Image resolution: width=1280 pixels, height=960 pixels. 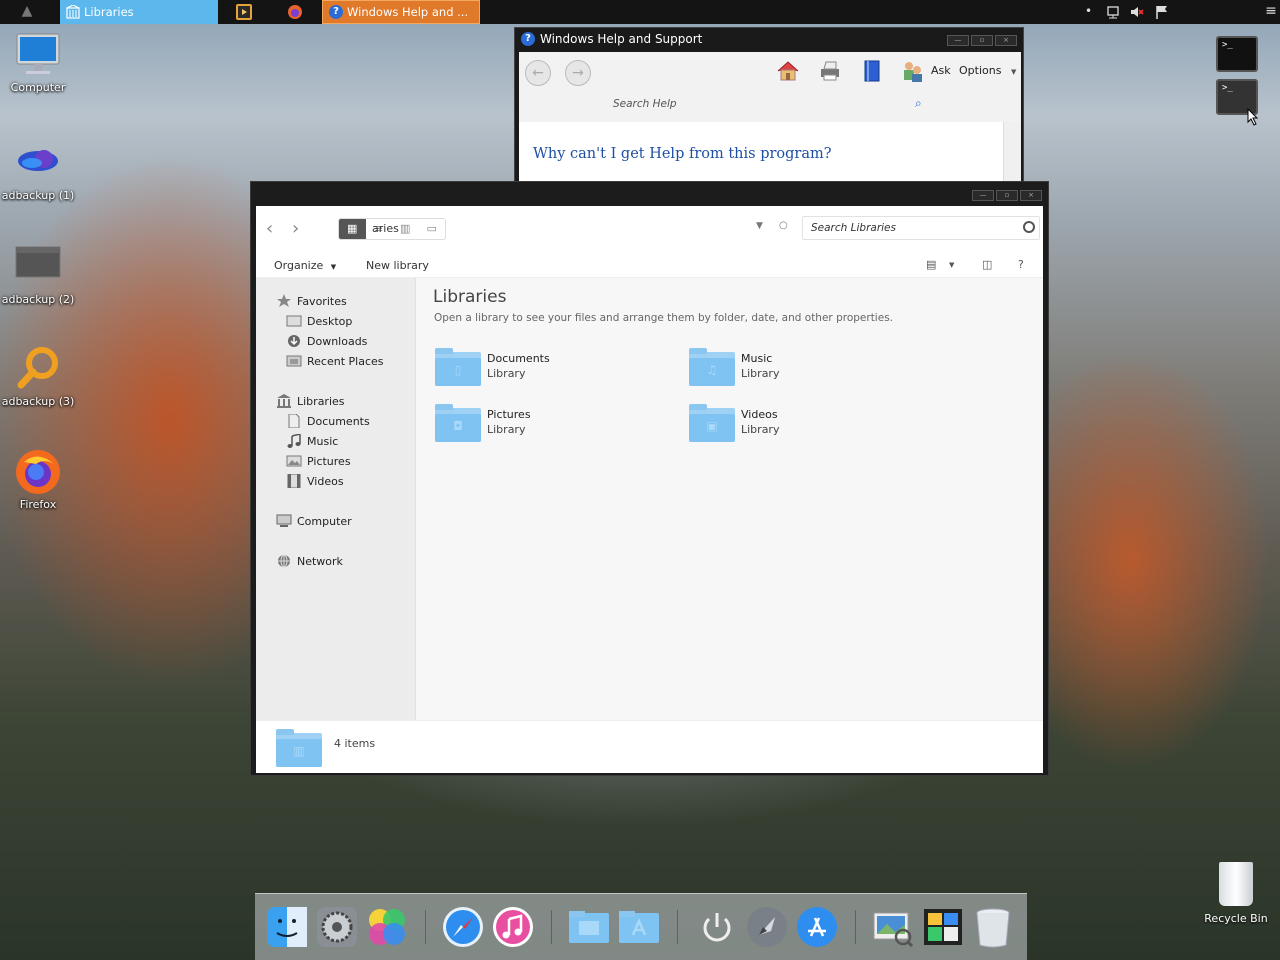 I want to click on sidebar-item-libraries: Libraries, so click(x=310, y=401).